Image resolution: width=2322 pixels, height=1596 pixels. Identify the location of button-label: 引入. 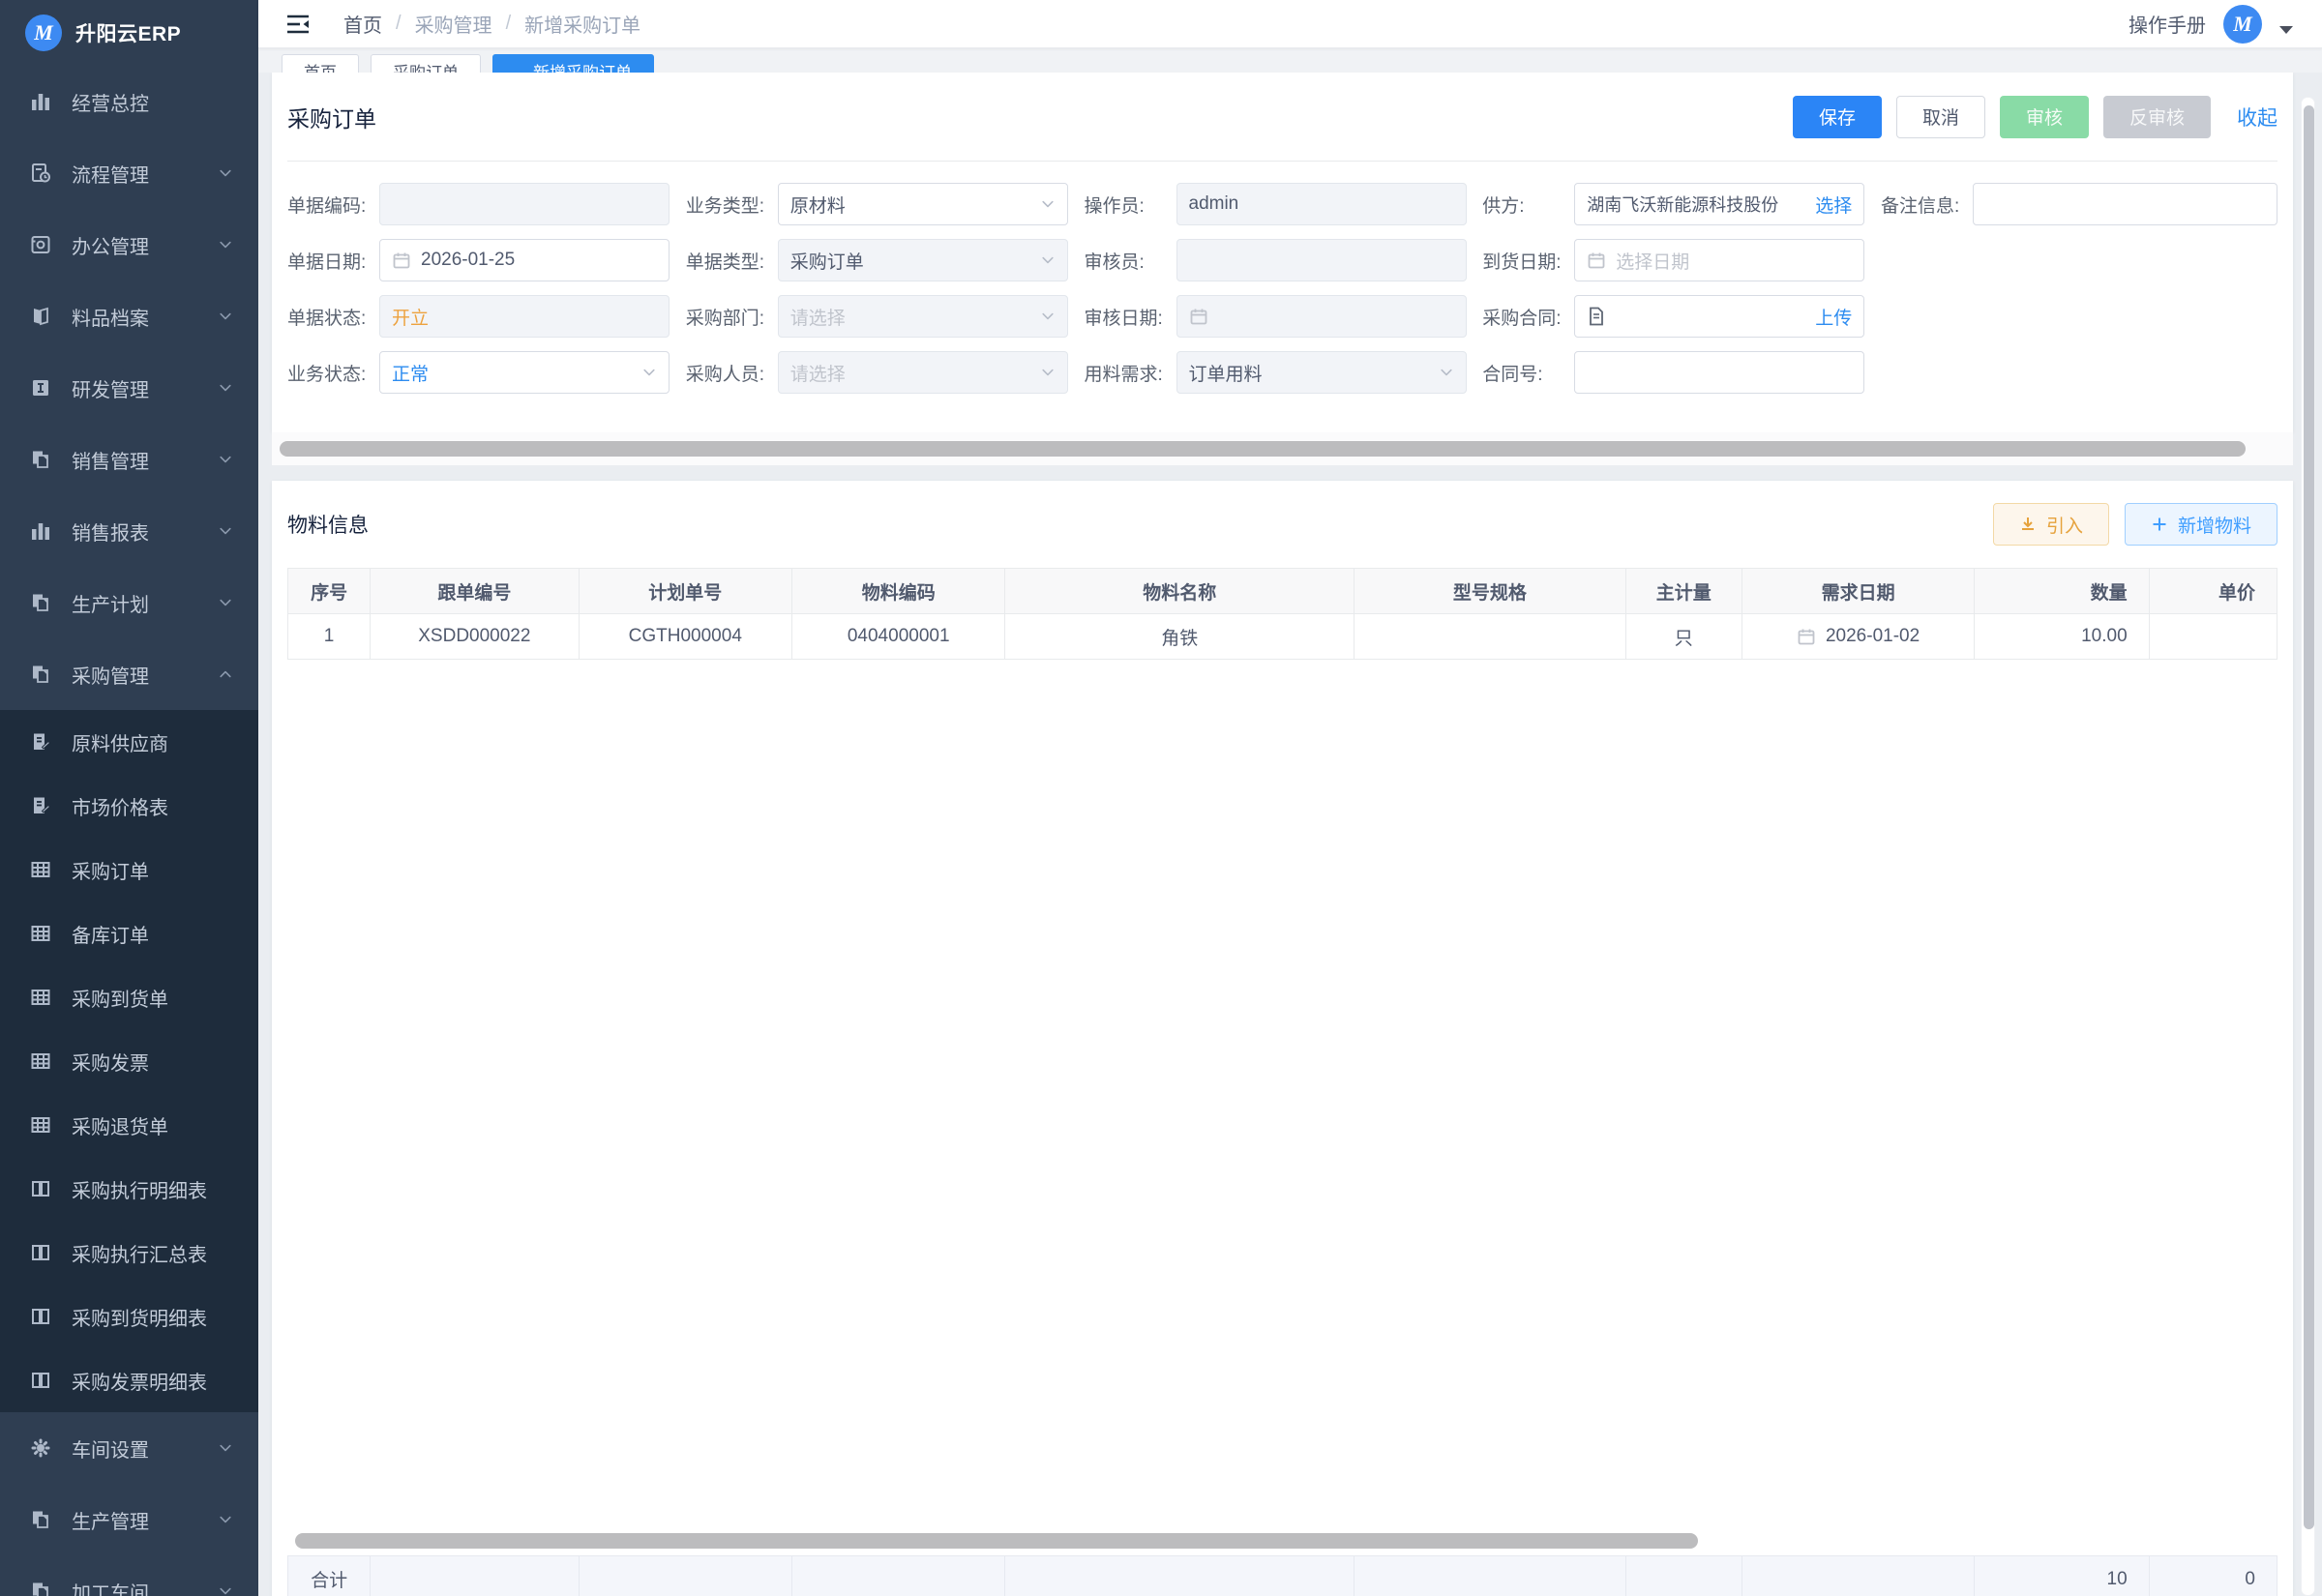
(2064, 526).